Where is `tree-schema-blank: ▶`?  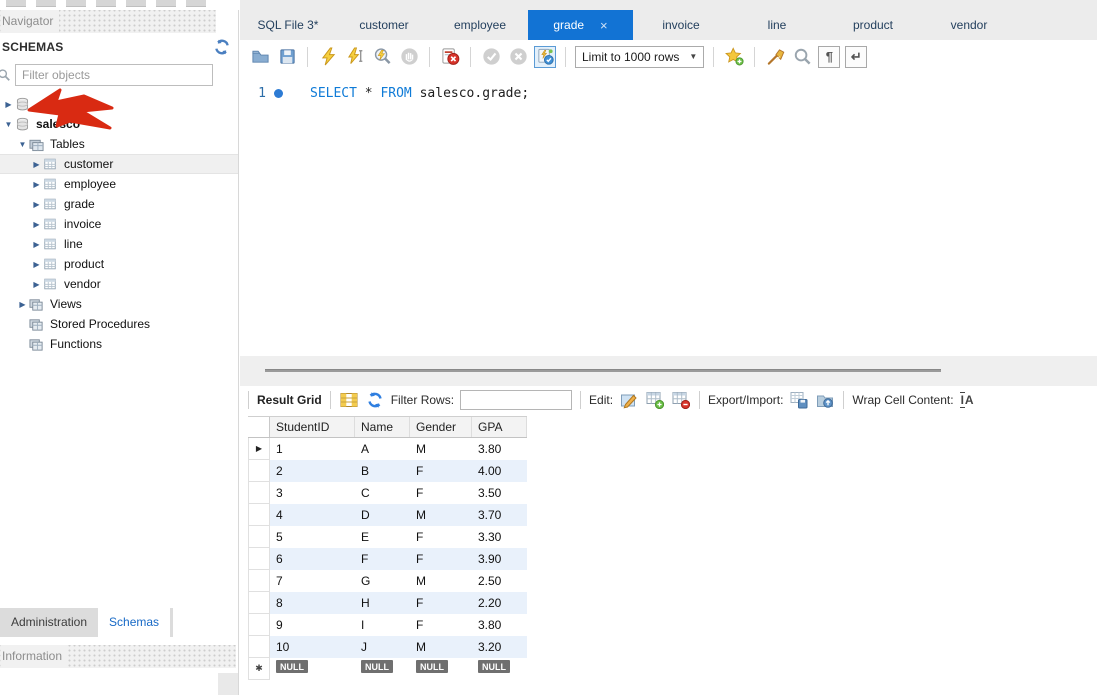 tree-schema-blank: ▶ is located at coordinates (119, 104).